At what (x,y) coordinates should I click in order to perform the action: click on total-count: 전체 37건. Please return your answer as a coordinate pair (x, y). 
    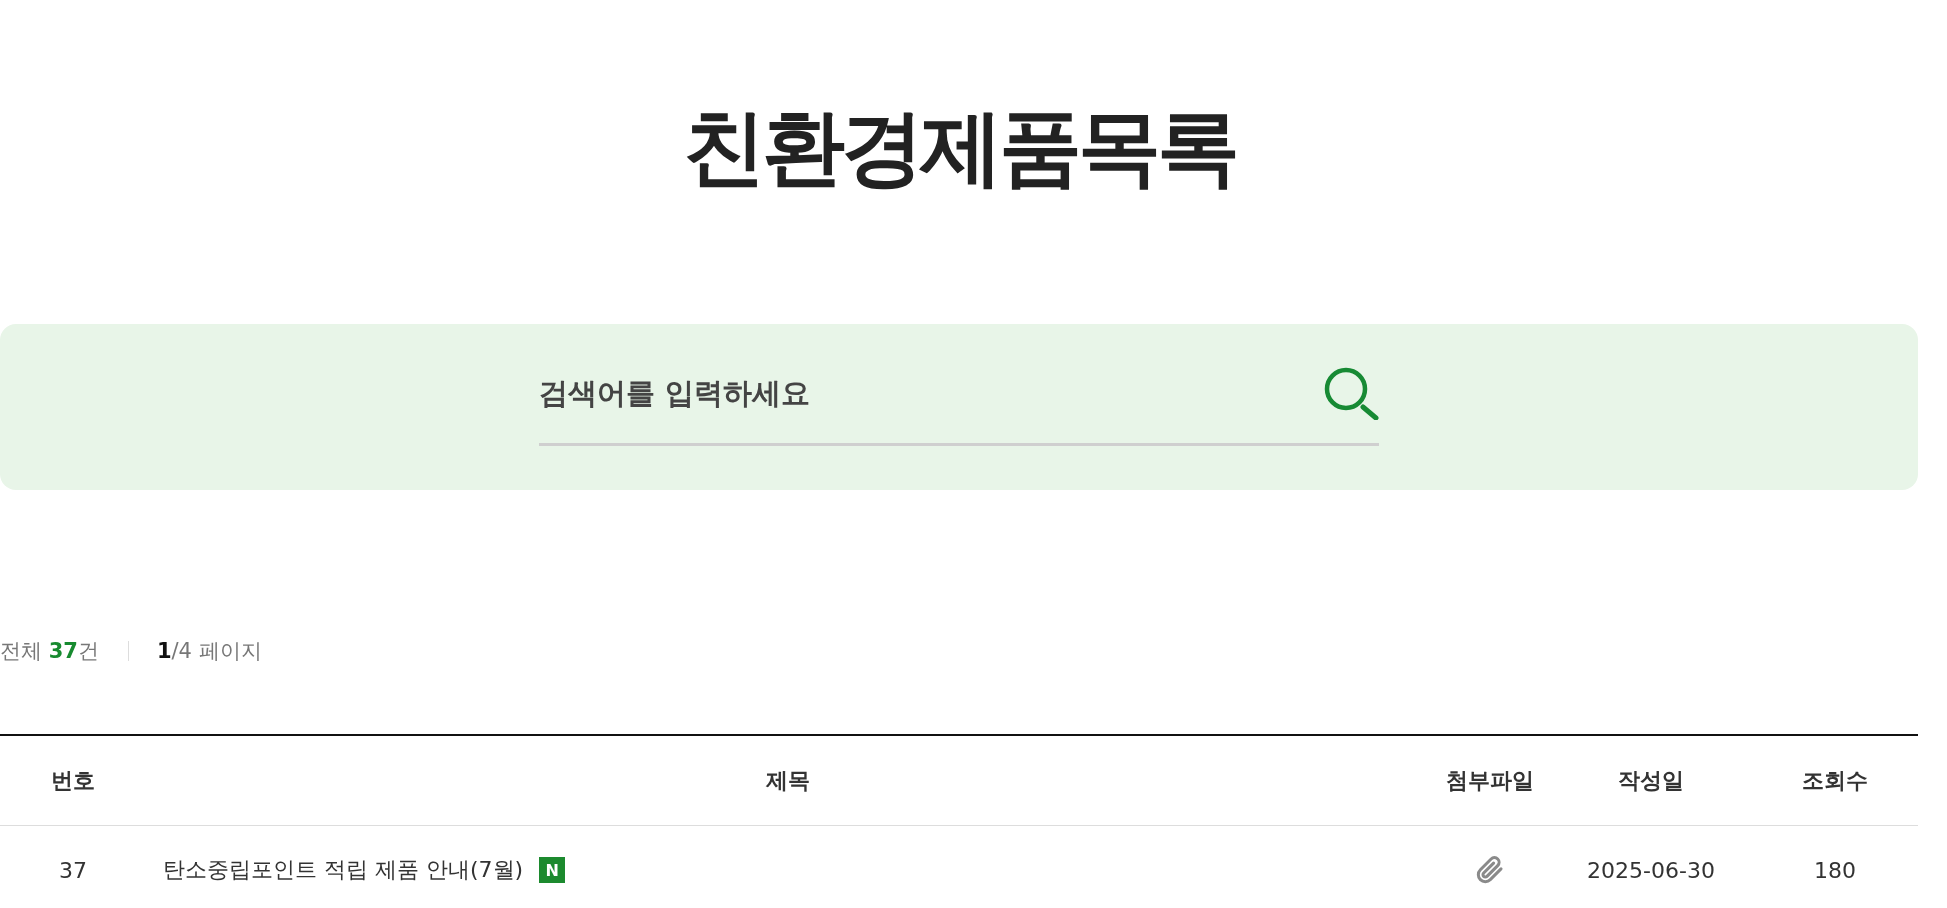
    Looking at the image, I should click on (49, 651).